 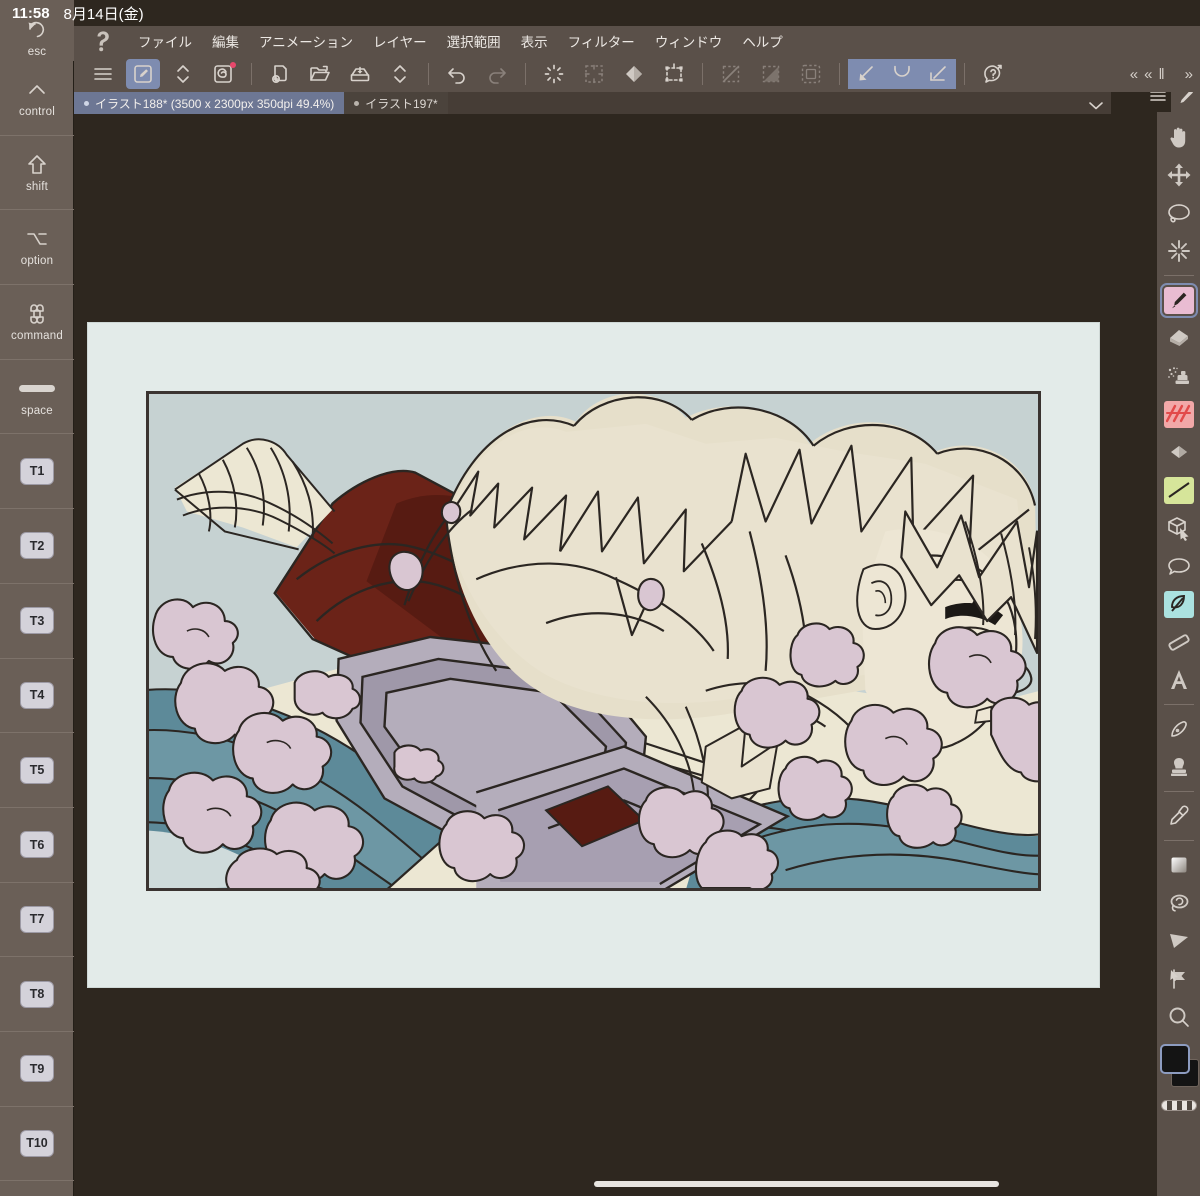 I want to click on status-bar: 11:58 8月14日(金), so click(x=150, y=13).